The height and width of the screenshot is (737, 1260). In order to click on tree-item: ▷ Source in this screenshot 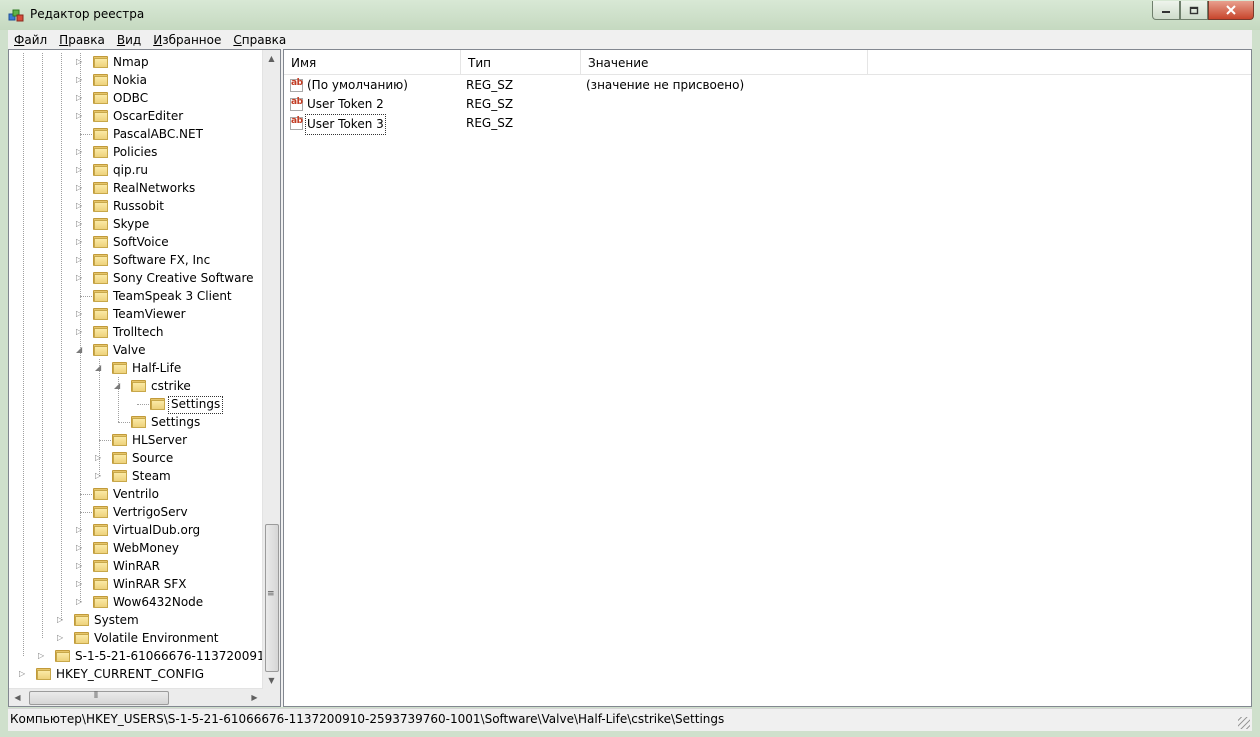, I will do `click(136, 458)`.